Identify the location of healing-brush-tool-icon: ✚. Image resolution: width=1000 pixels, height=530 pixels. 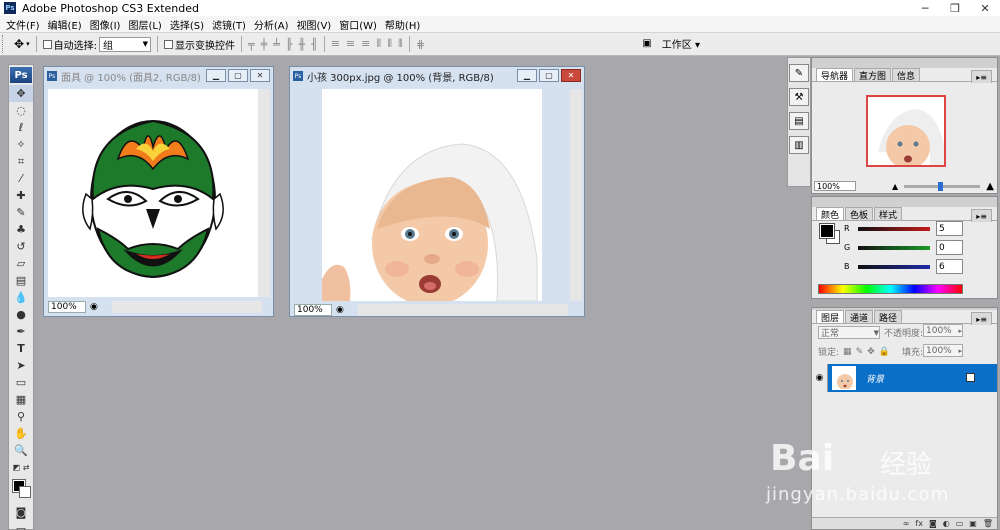
(21, 195).